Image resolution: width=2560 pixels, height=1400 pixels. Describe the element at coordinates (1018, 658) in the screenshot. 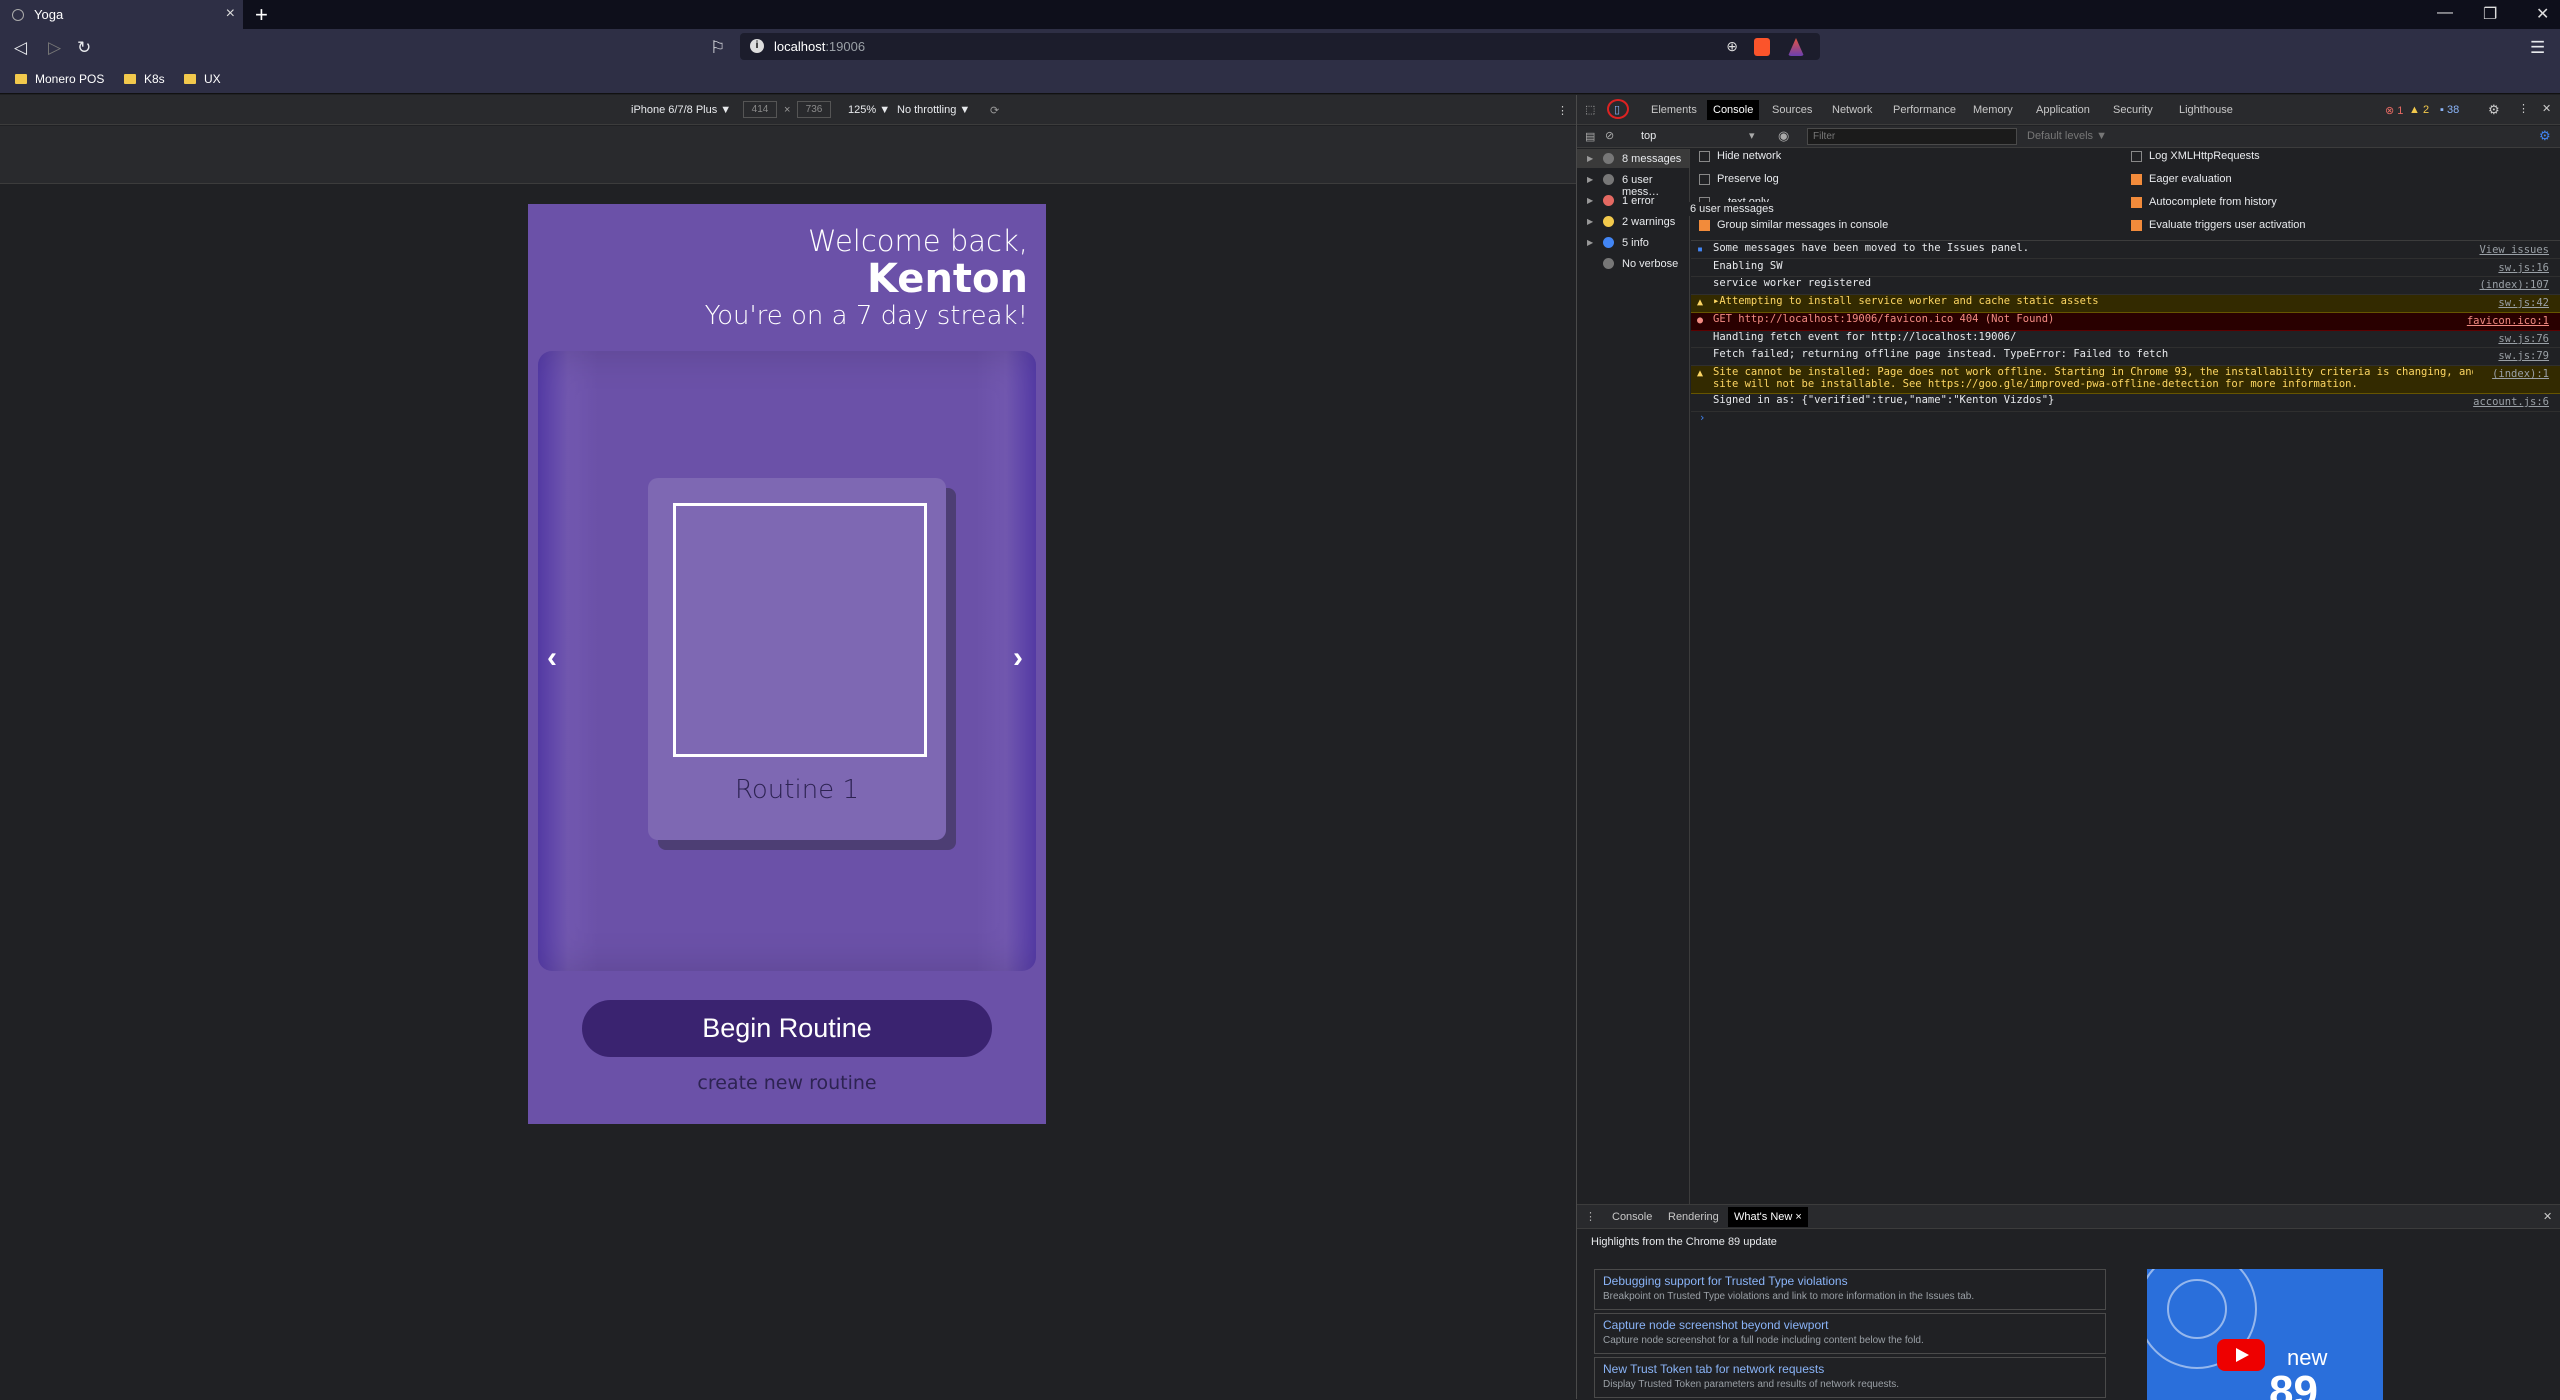

I see `chevron-right-icon: ›` at that location.